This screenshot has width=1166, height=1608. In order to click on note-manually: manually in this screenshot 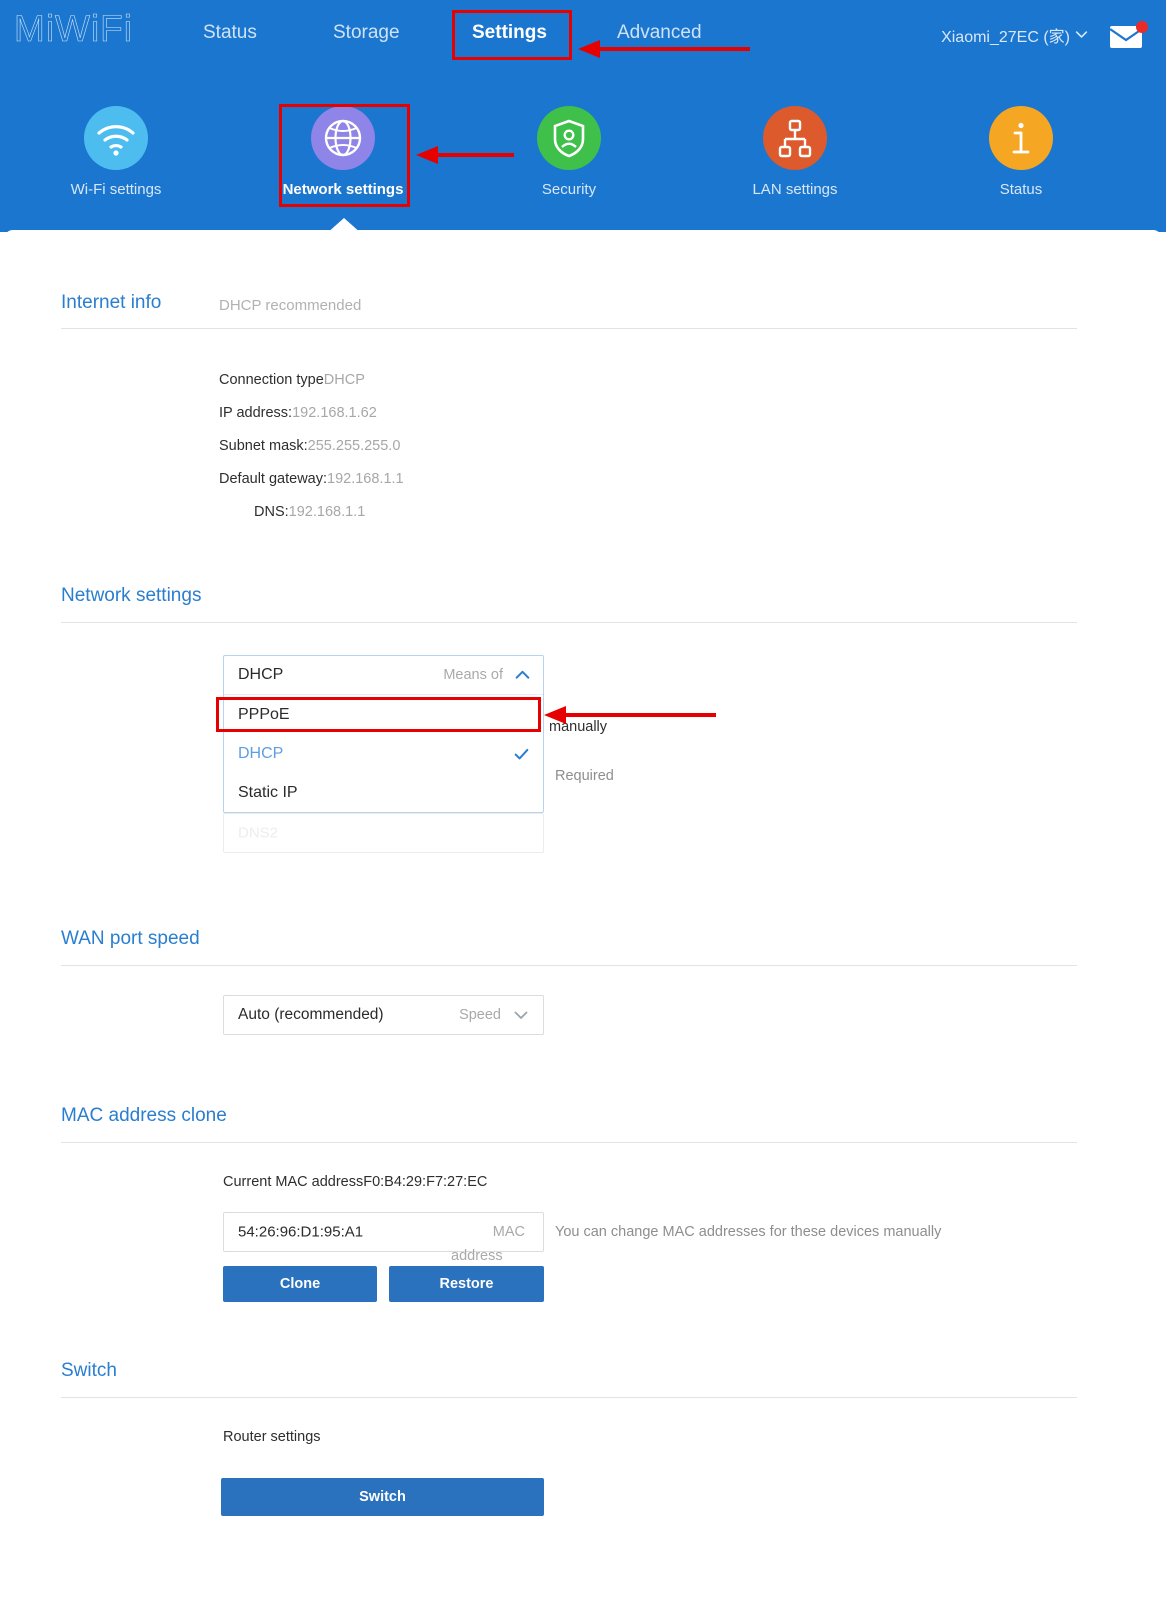, I will do `click(578, 727)`.